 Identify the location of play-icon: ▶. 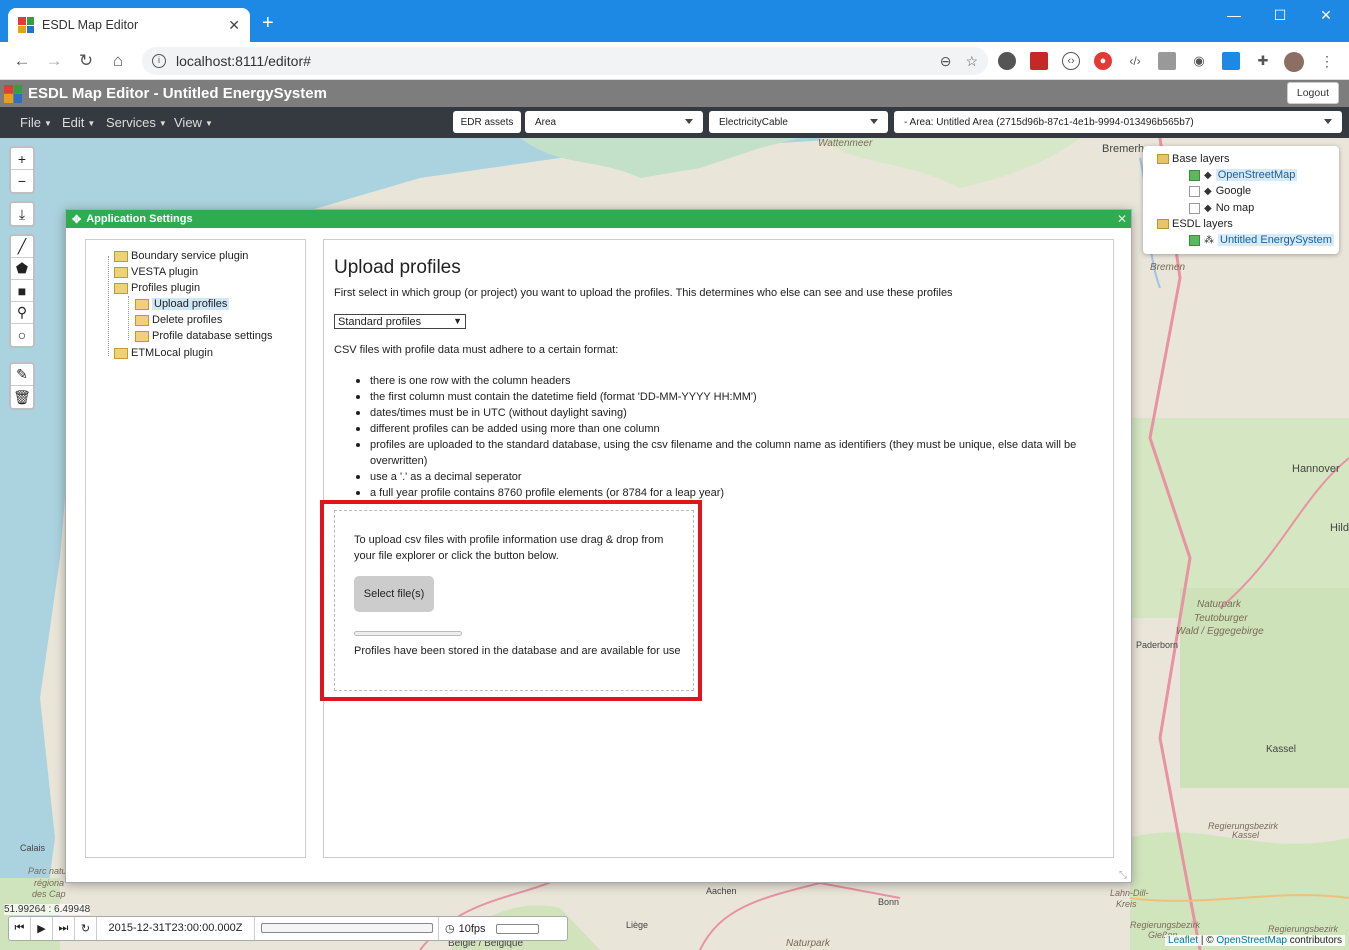
(42, 928).